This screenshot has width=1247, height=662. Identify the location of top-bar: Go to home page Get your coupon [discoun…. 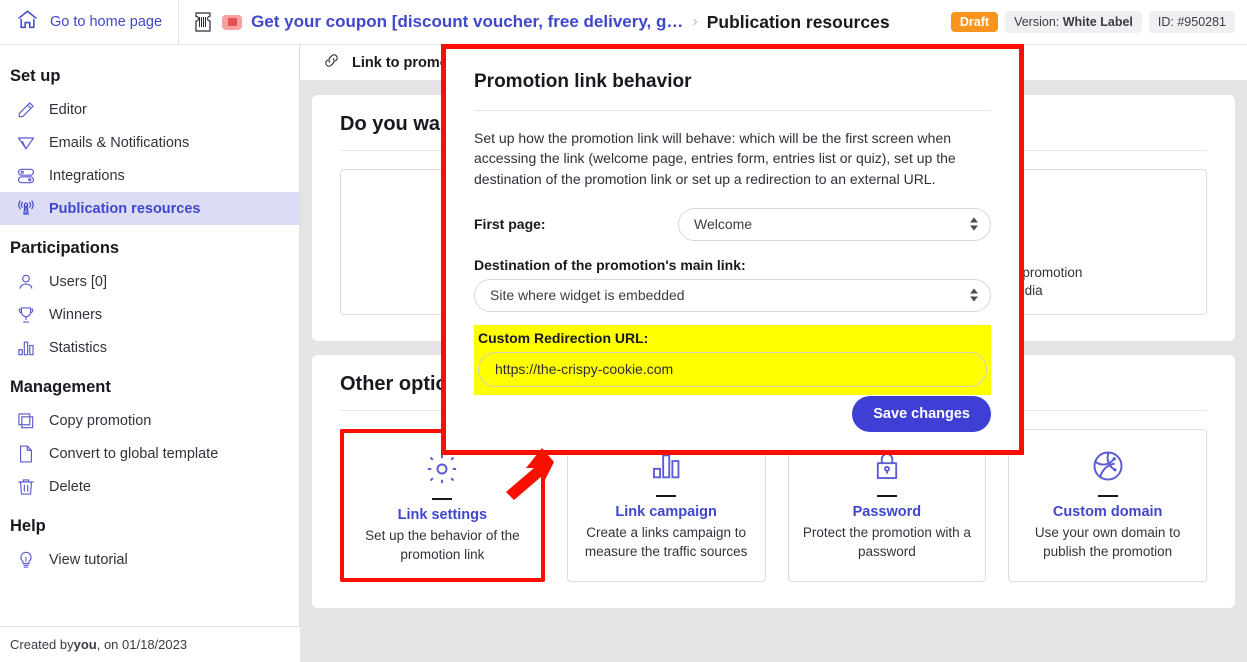
(623, 22).